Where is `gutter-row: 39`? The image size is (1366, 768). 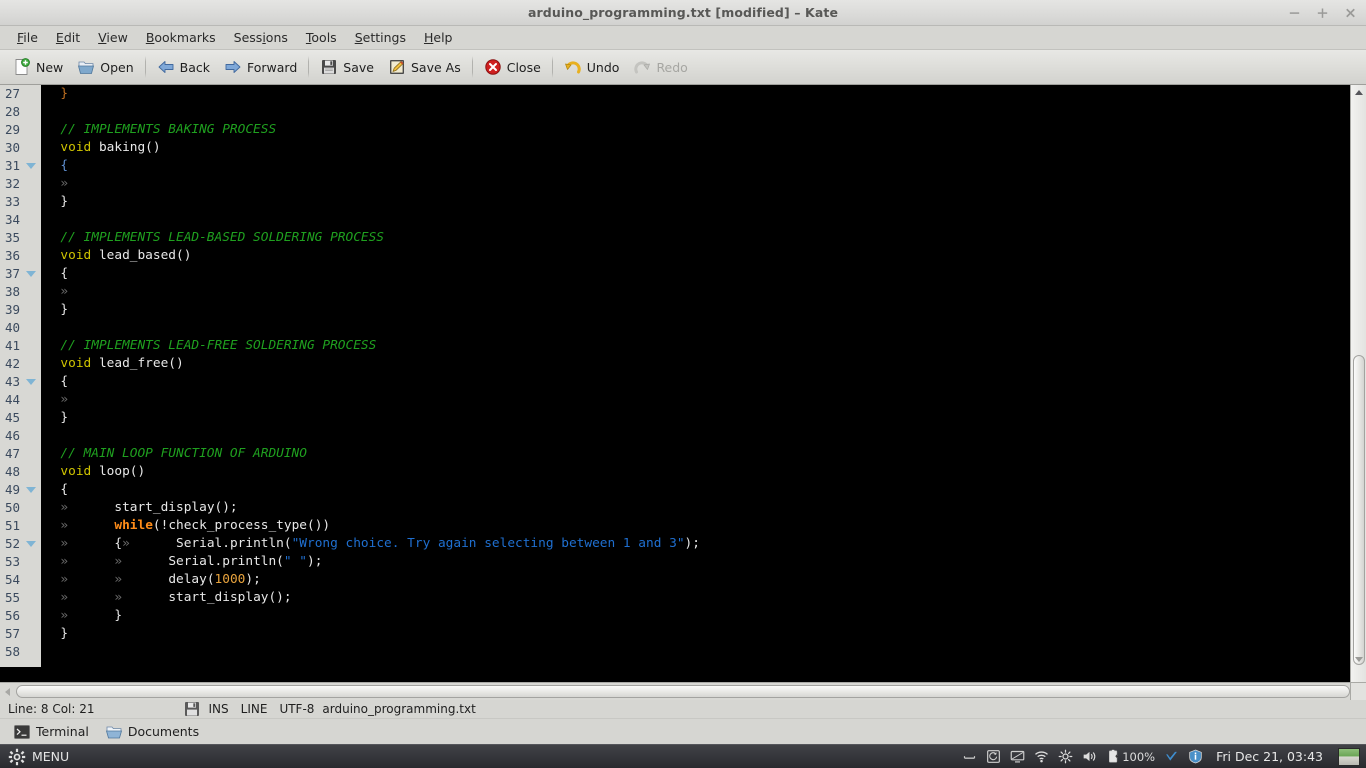 gutter-row: 39 is located at coordinates (20, 310).